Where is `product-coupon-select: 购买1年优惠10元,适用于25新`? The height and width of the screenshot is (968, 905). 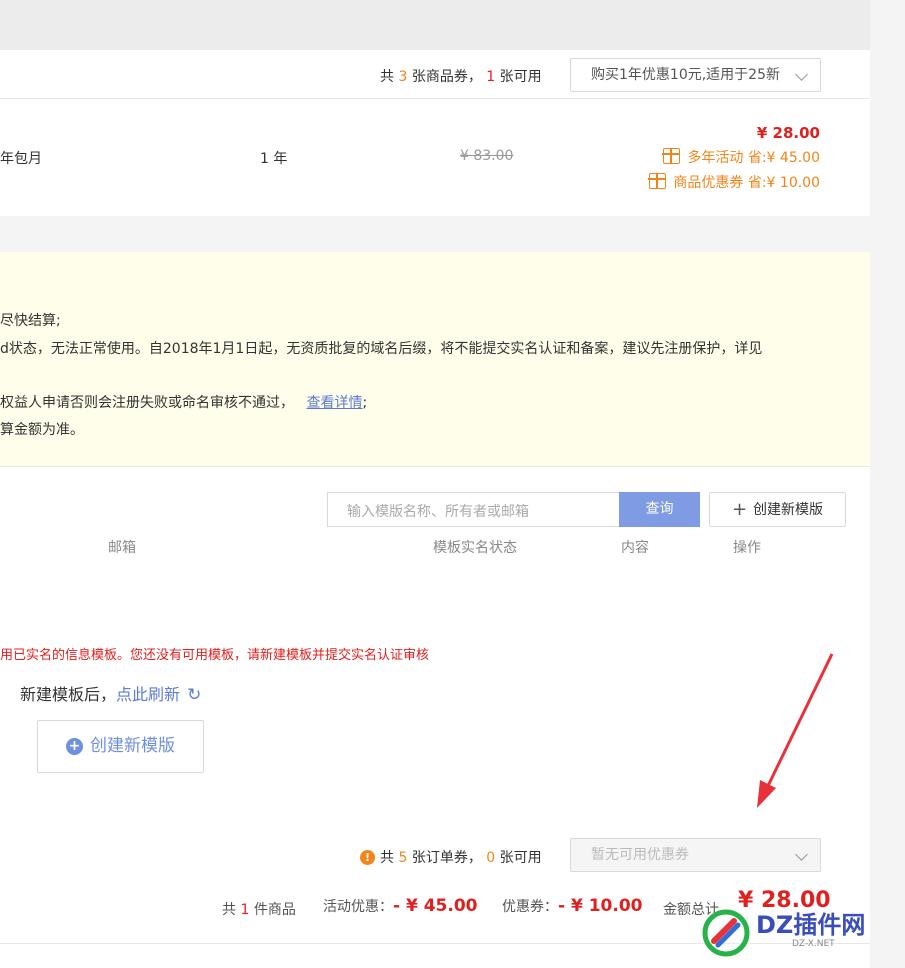
product-coupon-select: 购买1年优惠10元,适用于25新 is located at coordinates (695, 75).